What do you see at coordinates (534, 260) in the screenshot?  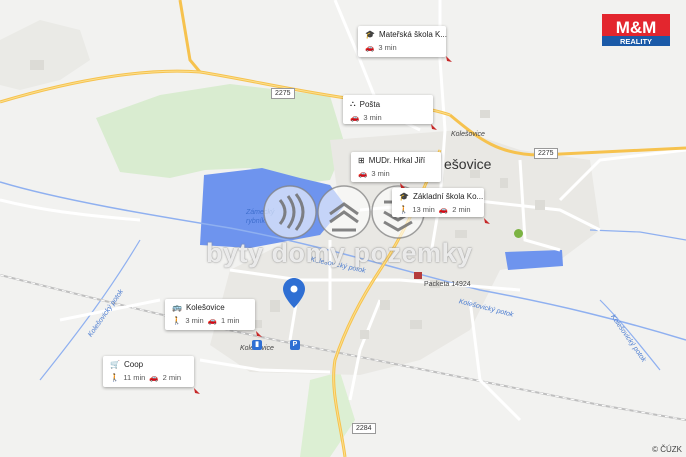 I see `small-pond` at bounding box center [534, 260].